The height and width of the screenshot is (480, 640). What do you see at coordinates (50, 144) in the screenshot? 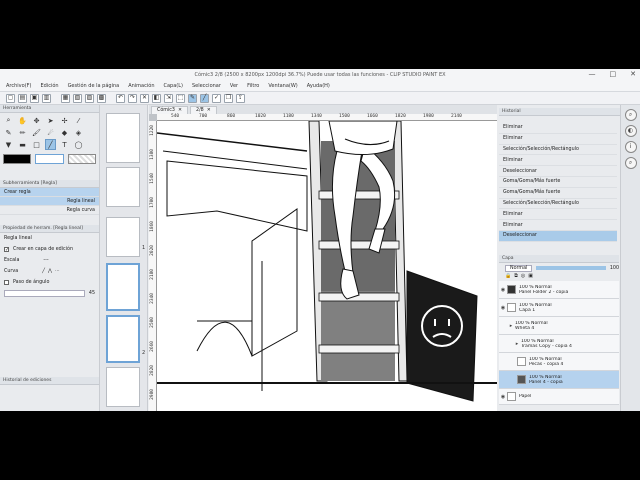
I see `ruler-tool-icon: ╱` at bounding box center [50, 144].